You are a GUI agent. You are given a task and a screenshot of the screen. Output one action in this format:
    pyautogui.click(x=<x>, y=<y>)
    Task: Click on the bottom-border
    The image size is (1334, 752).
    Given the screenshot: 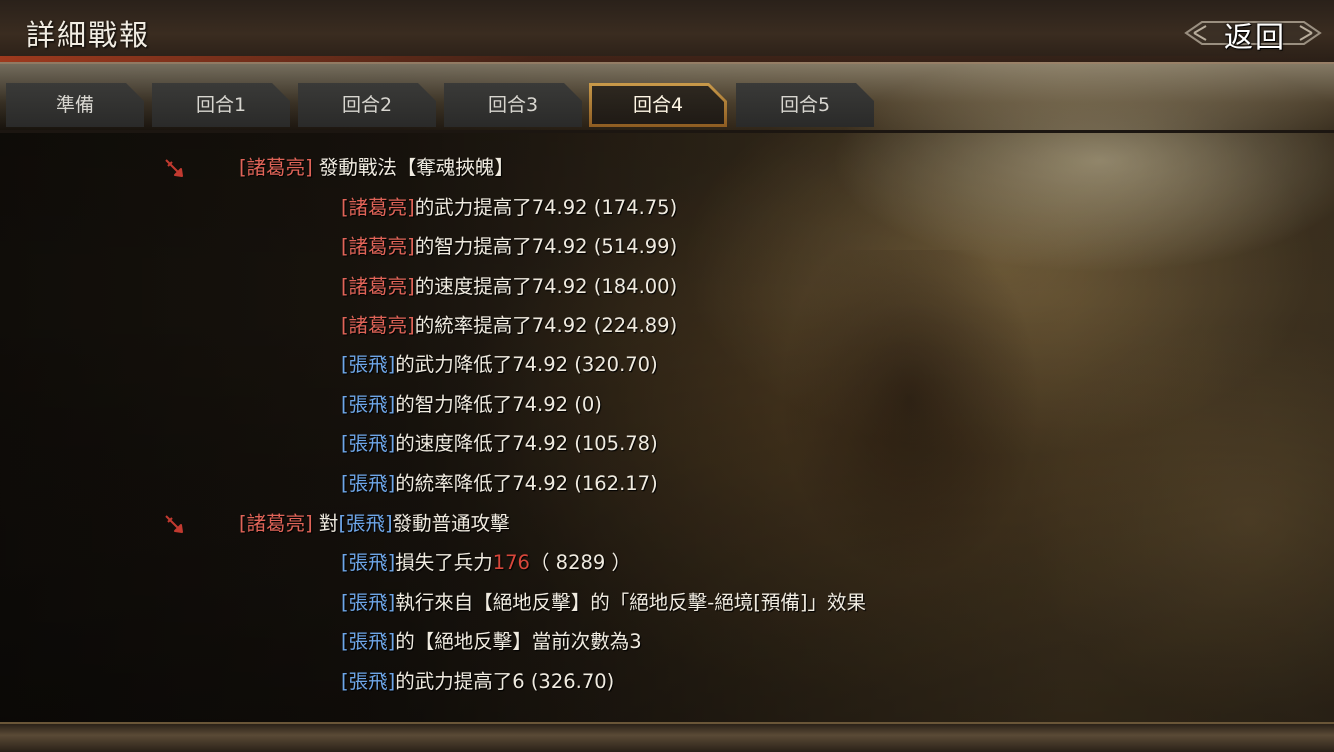 What is the action you would take?
    pyautogui.click(x=667, y=737)
    